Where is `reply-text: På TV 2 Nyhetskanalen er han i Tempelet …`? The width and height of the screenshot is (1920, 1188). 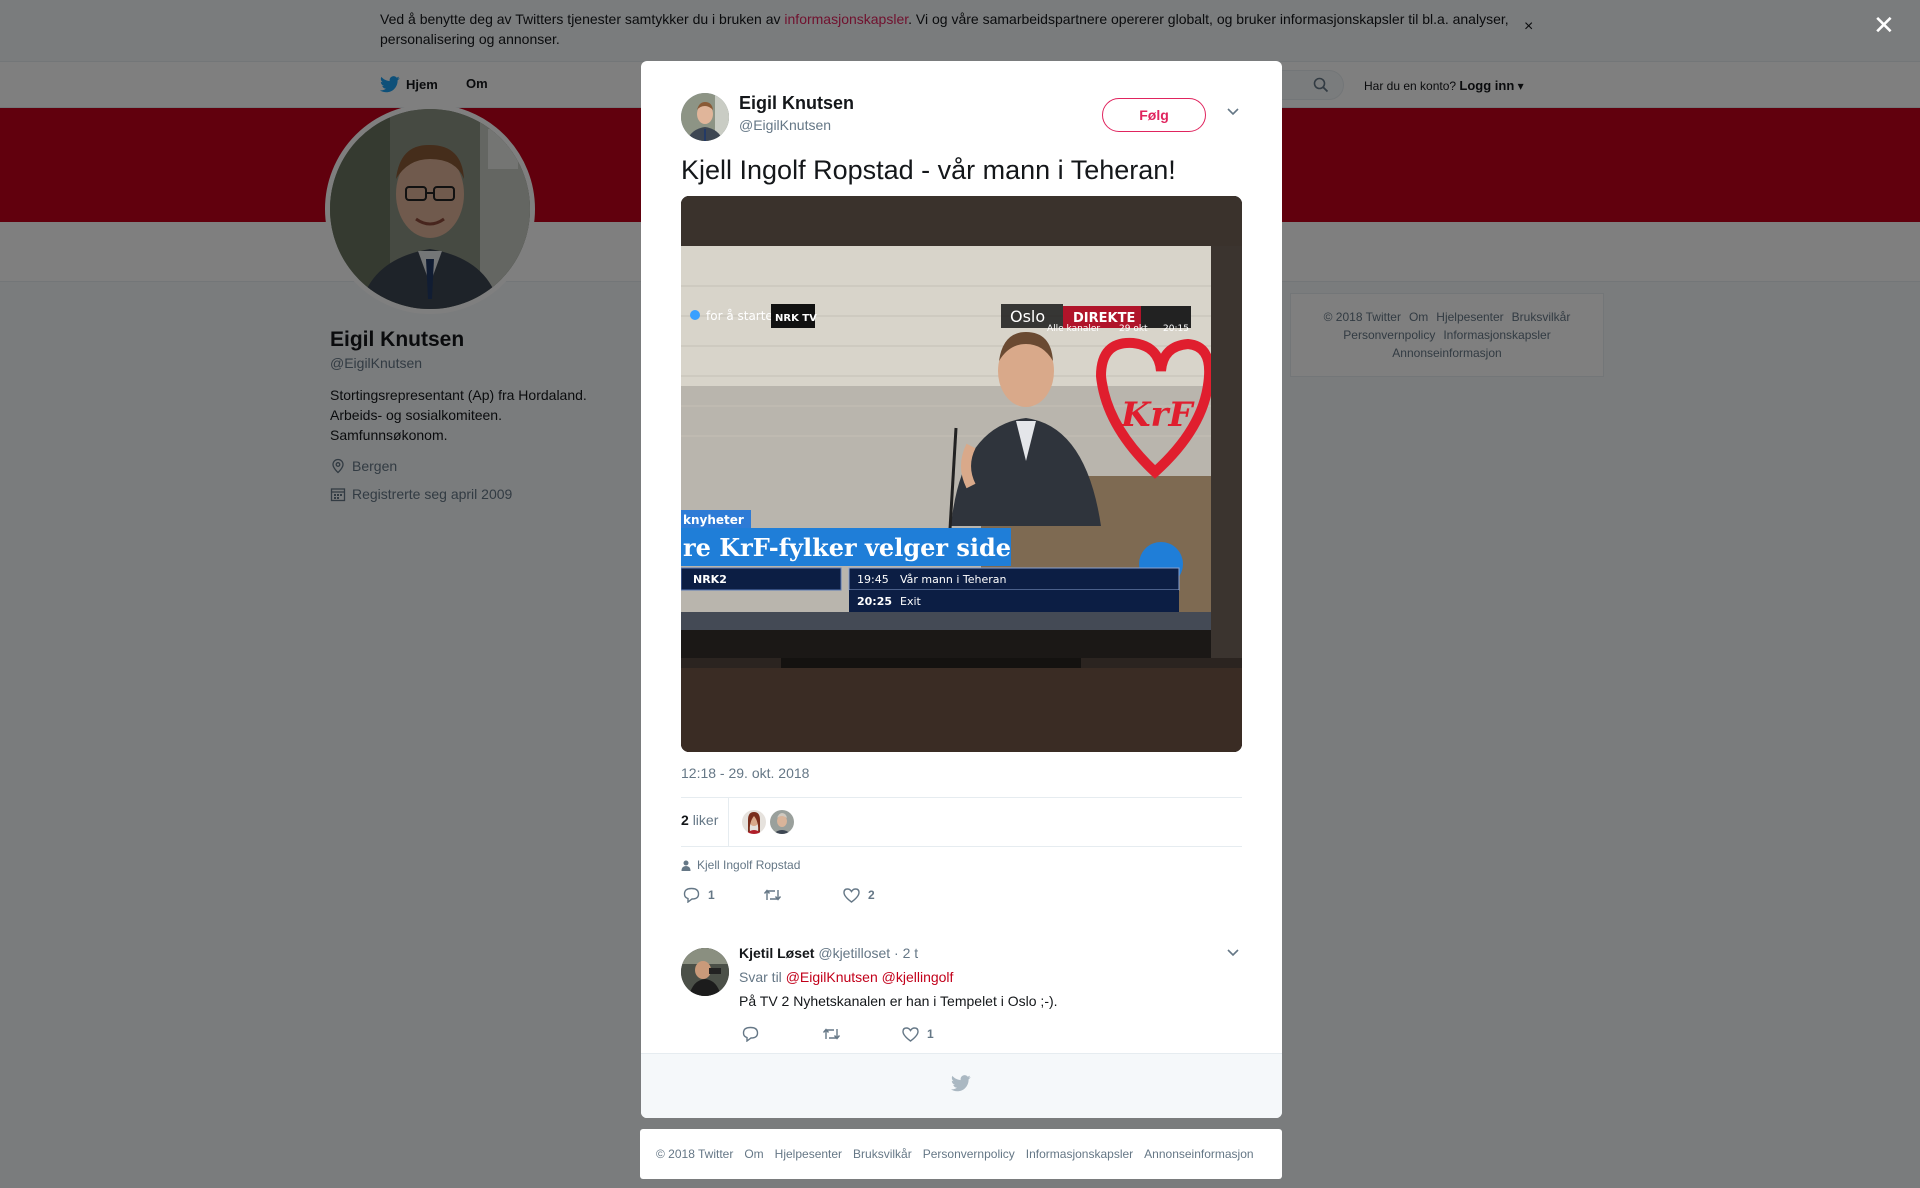 reply-text: På TV 2 Nyhetskanalen er han i Tempelet … is located at coordinates (898, 1001).